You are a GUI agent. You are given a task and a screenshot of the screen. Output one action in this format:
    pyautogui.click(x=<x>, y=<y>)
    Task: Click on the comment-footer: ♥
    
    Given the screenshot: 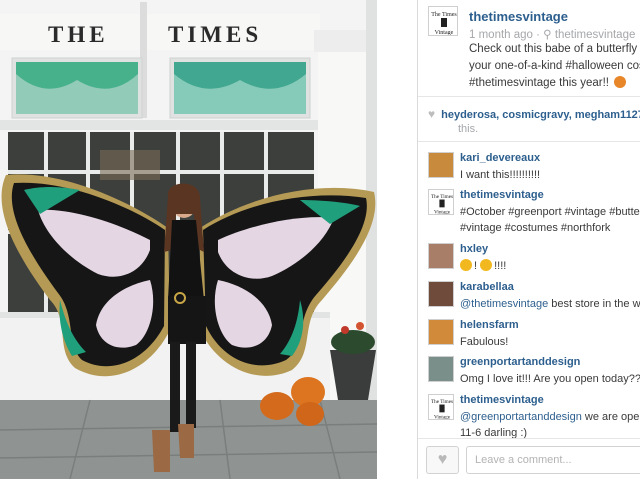 What is the action you would take?
    pyautogui.click(x=529, y=458)
    